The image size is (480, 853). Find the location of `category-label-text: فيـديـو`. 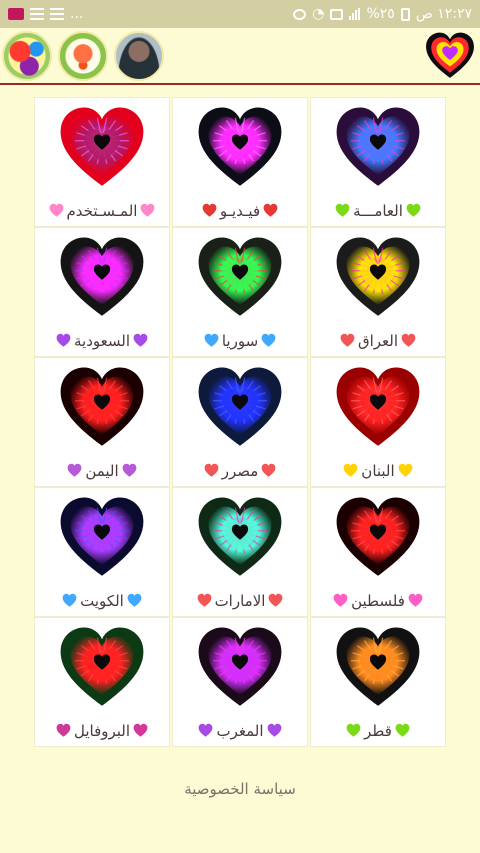

category-label-text: فيـديـو is located at coordinates (240, 211).